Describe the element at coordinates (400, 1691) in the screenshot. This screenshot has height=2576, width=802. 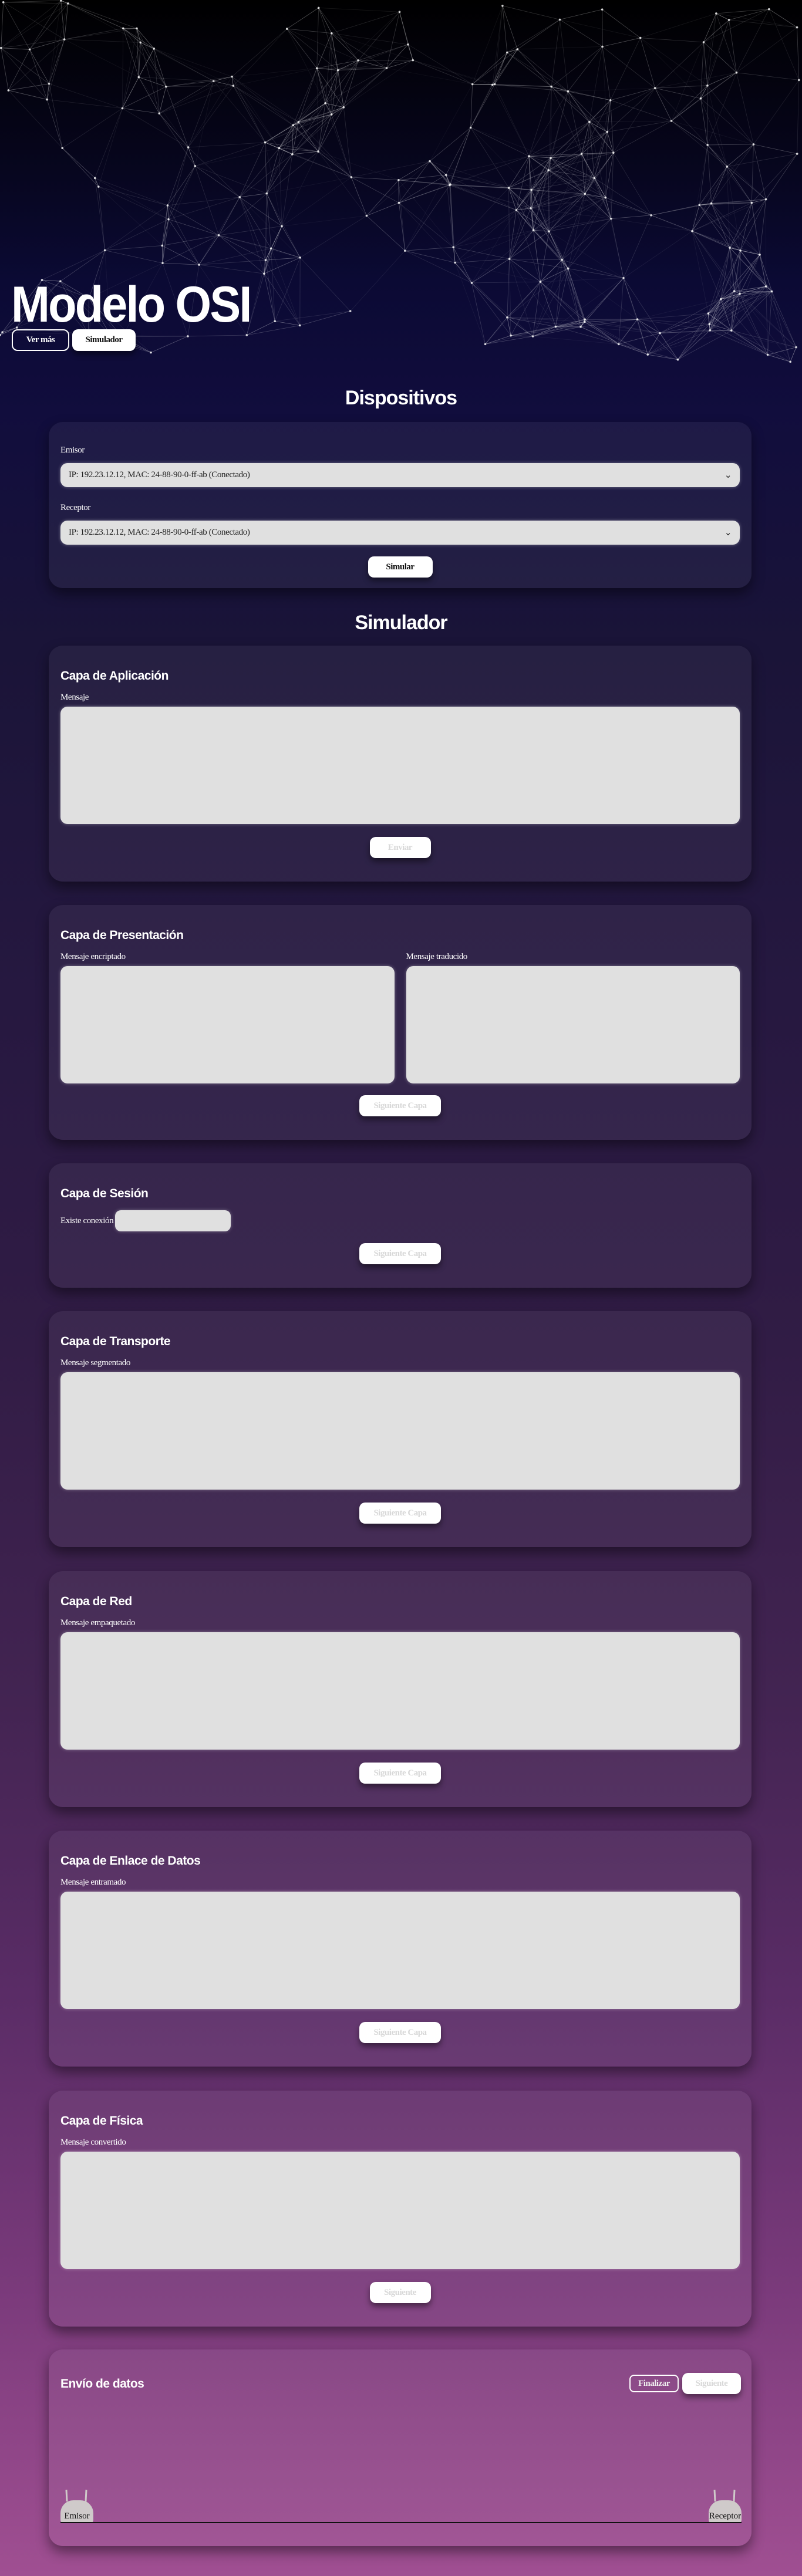
I see `packaged-message-field` at that location.